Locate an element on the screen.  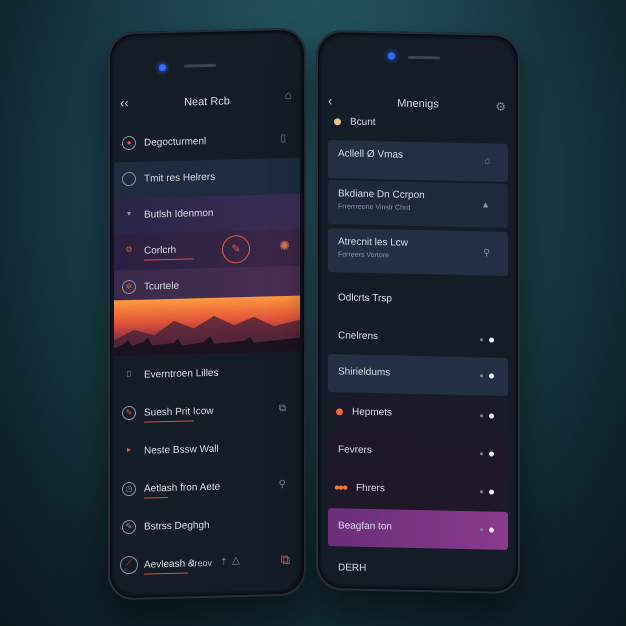
right-item-label: Acllell Ø Vmas is located at coordinates (371, 154).